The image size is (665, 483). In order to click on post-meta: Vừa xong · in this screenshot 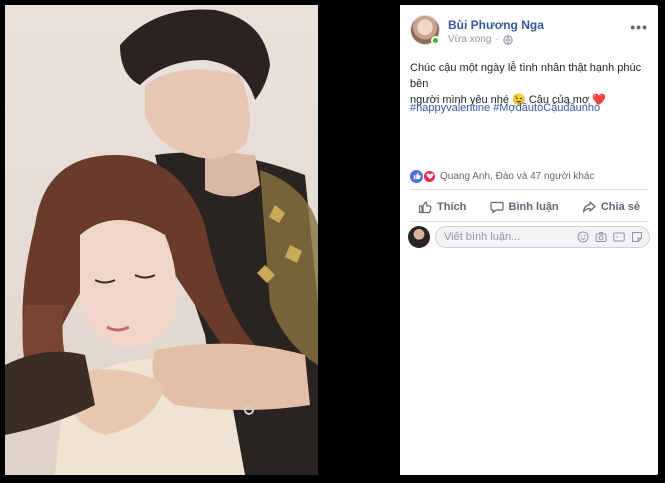, I will do `click(480, 39)`.